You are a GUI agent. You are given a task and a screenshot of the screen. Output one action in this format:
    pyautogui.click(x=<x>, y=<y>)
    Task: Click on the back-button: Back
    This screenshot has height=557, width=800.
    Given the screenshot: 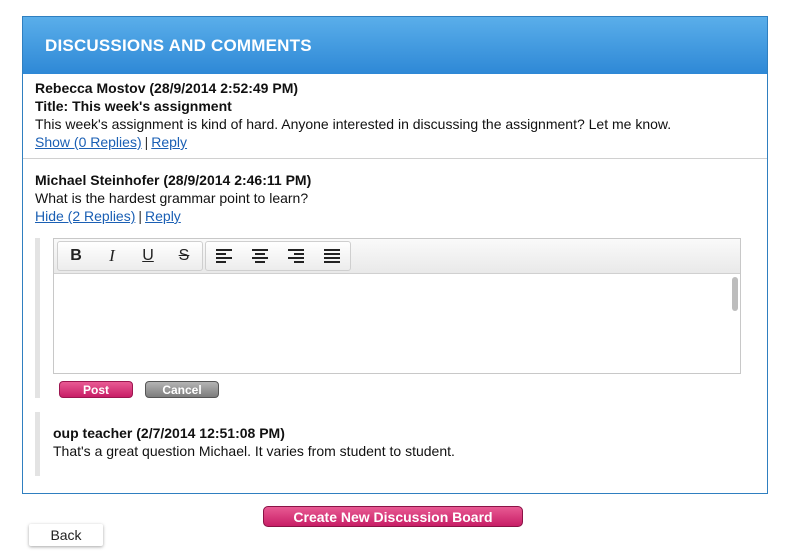 What is the action you would take?
    pyautogui.click(x=66, y=535)
    